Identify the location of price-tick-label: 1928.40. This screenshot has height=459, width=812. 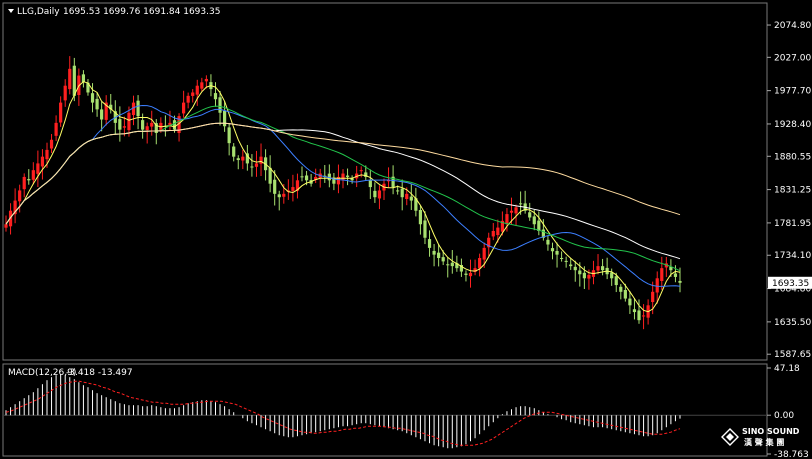
(792, 125).